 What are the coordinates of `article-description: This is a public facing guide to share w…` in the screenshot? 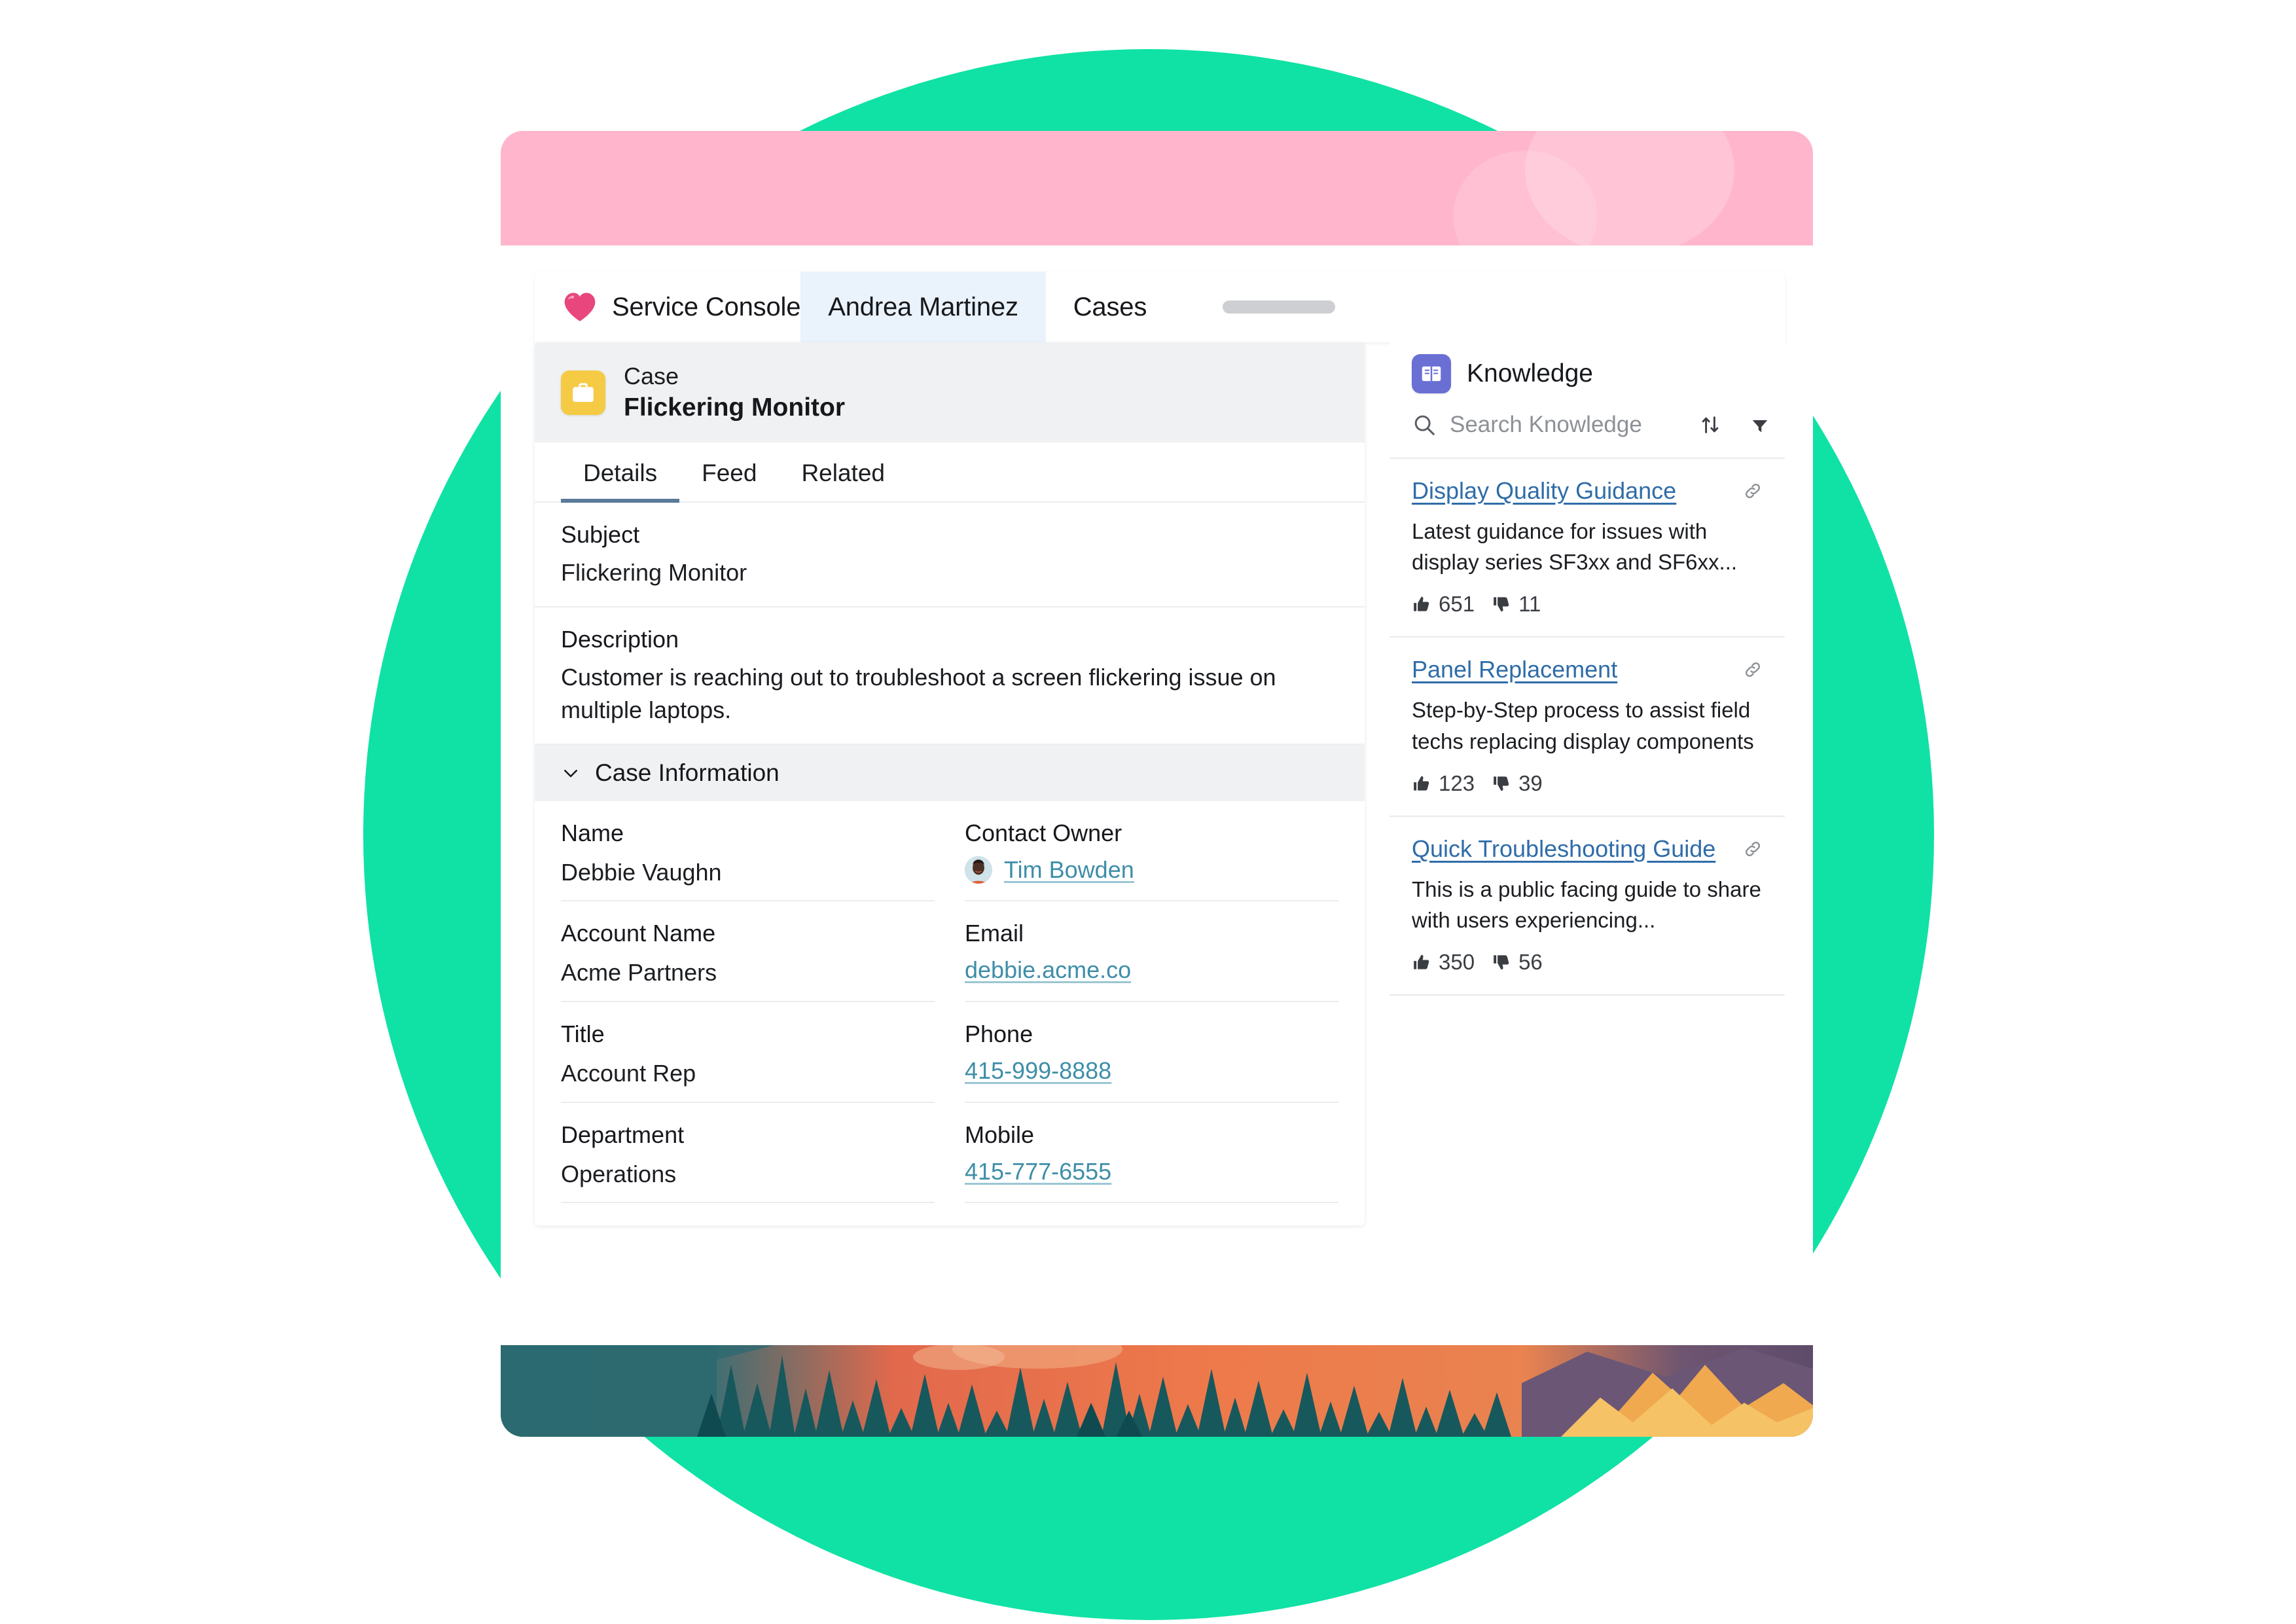 It's located at (1586, 904).